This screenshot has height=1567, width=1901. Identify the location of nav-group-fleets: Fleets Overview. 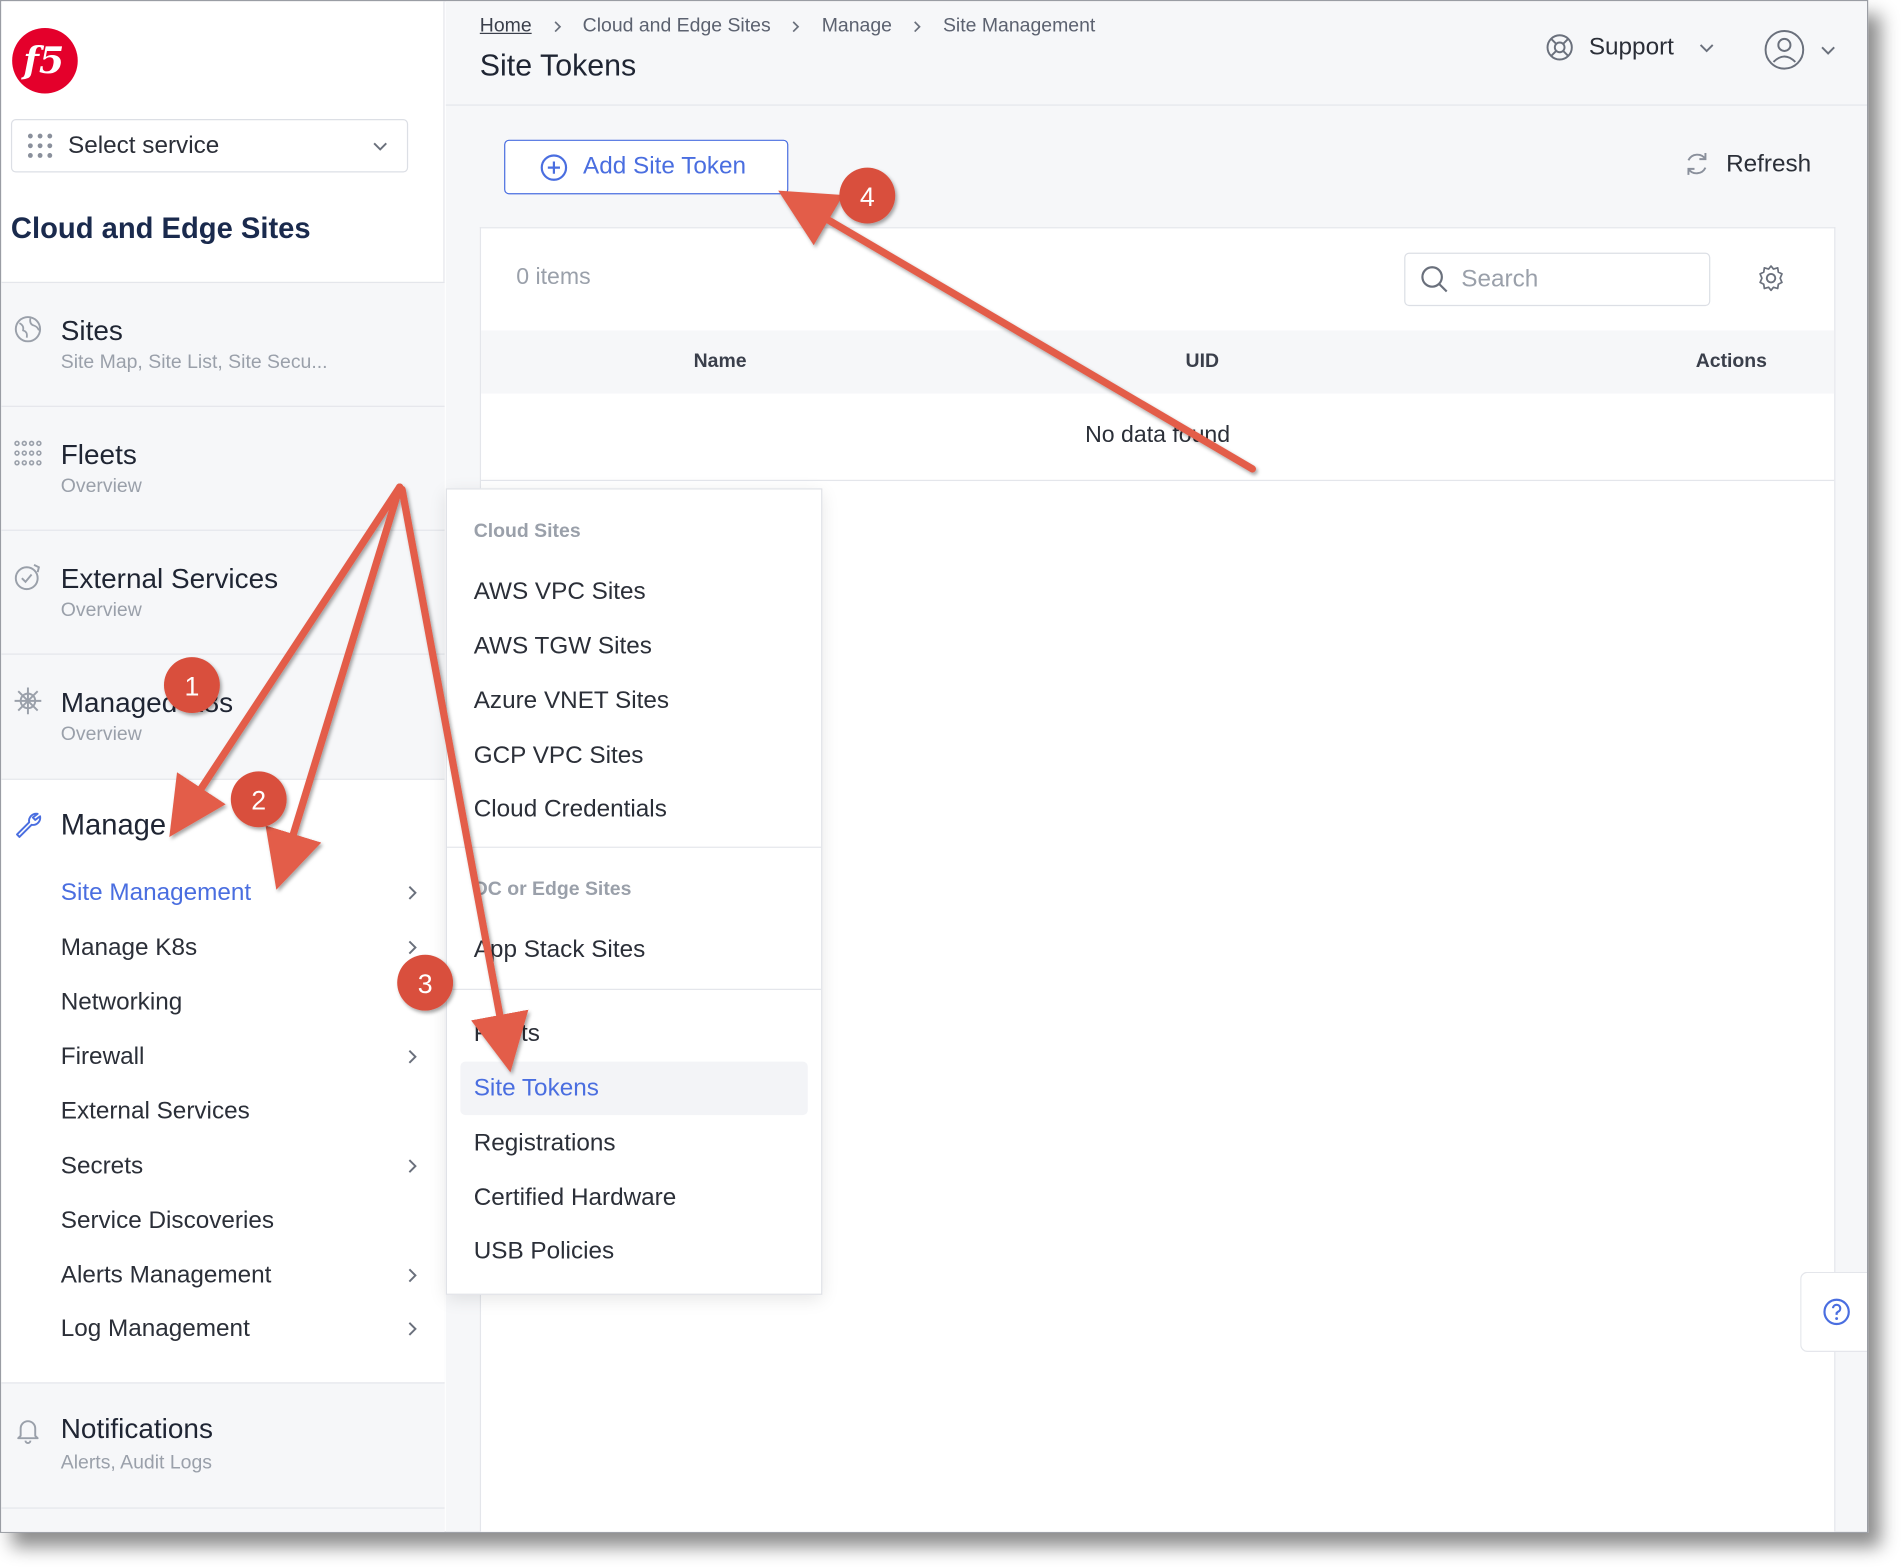
(223, 467).